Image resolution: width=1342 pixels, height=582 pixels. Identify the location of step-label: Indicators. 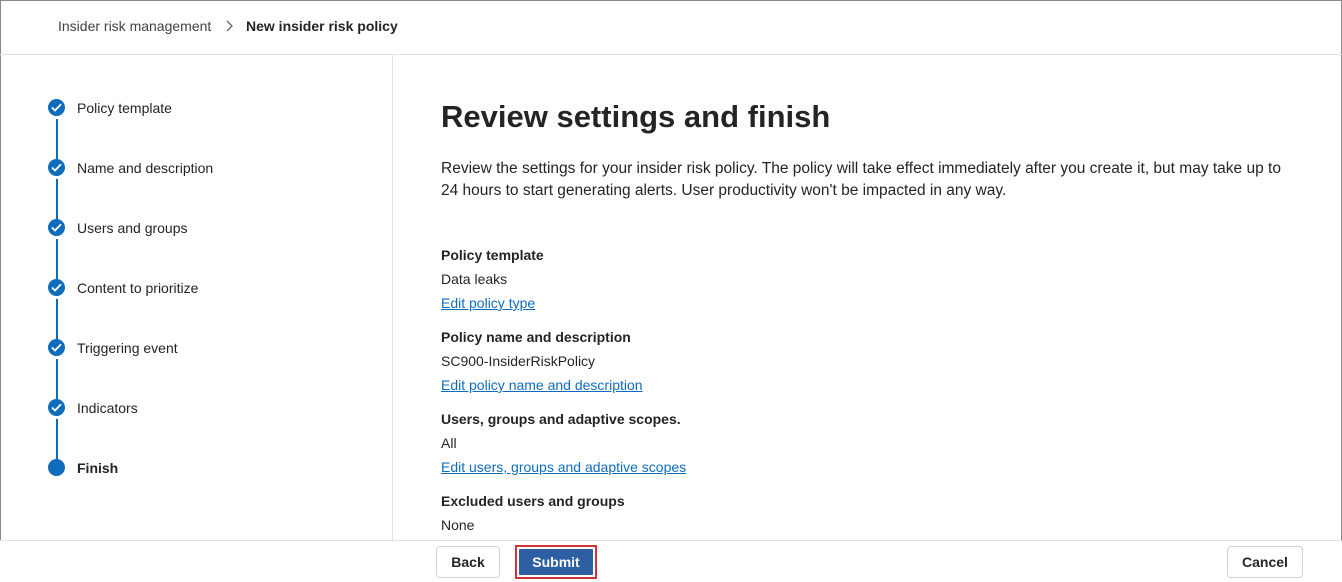
(107, 408).